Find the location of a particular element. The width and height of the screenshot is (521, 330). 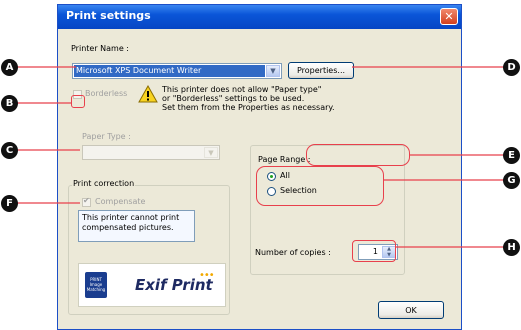

callout-b: B is located at coordinates (9, 103).